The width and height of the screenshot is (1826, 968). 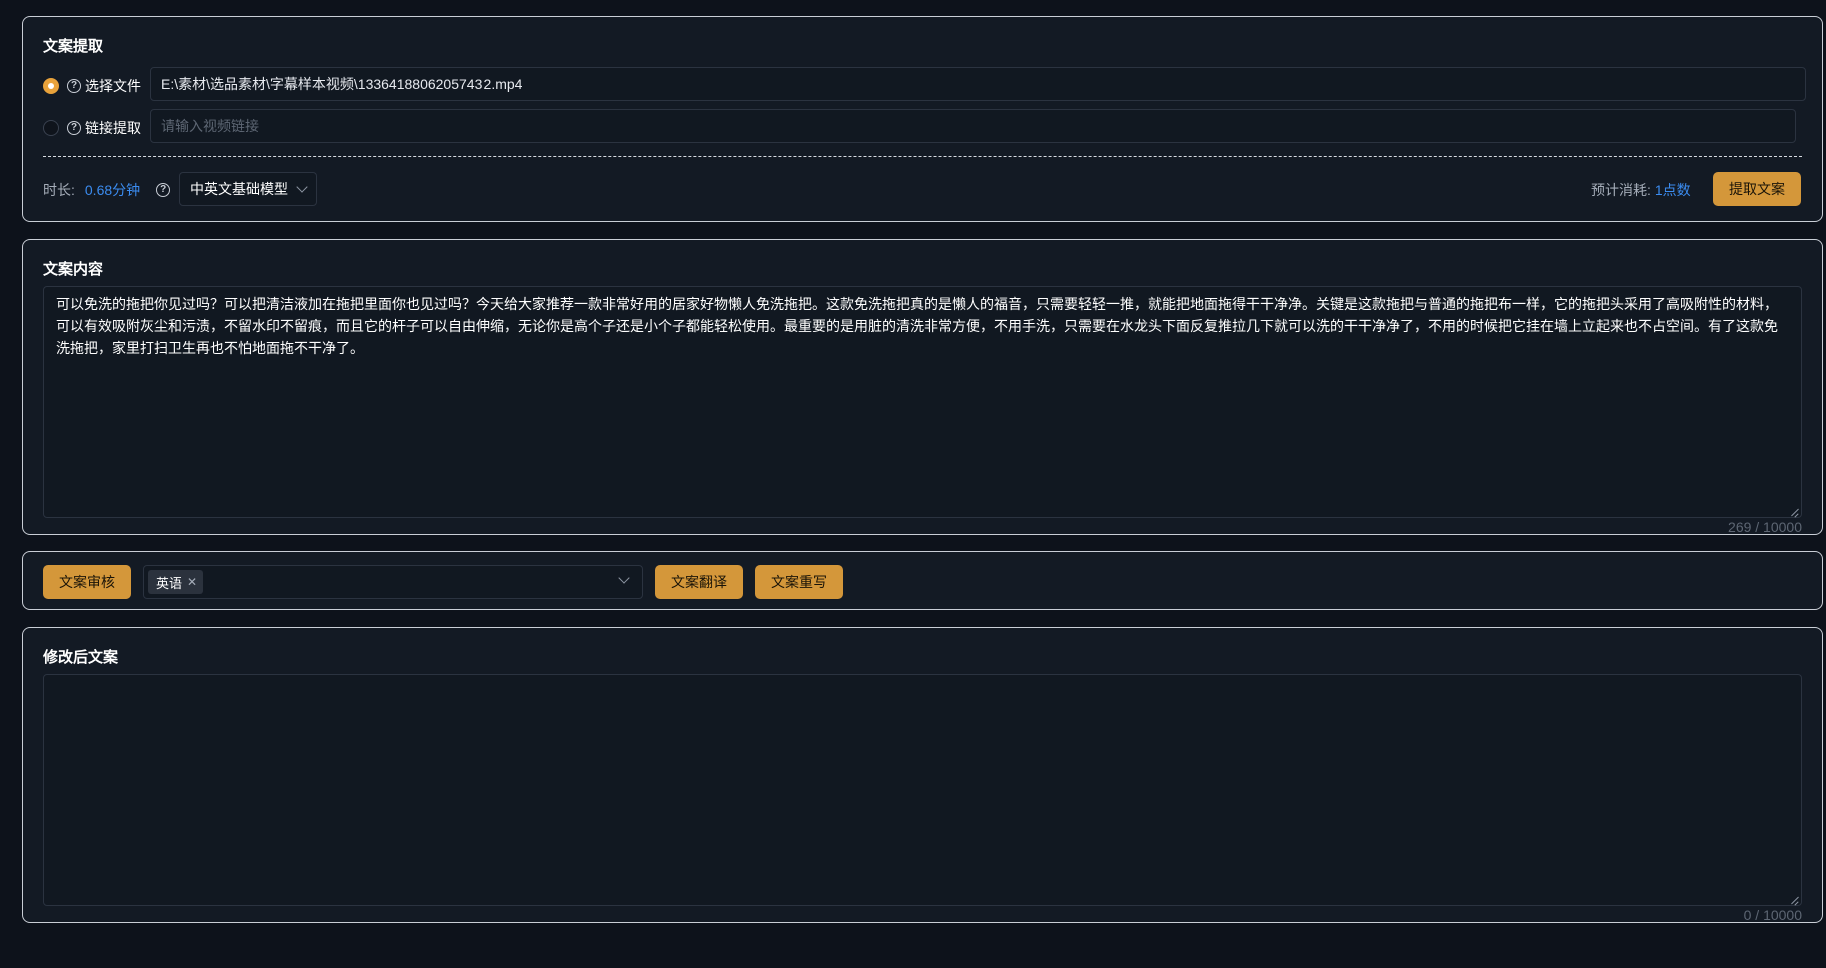 What do you see at coordinates (1765, 527) in the screenshot?
I see `content-counter: 269 / 10000` at bounding box center [1765, 527].